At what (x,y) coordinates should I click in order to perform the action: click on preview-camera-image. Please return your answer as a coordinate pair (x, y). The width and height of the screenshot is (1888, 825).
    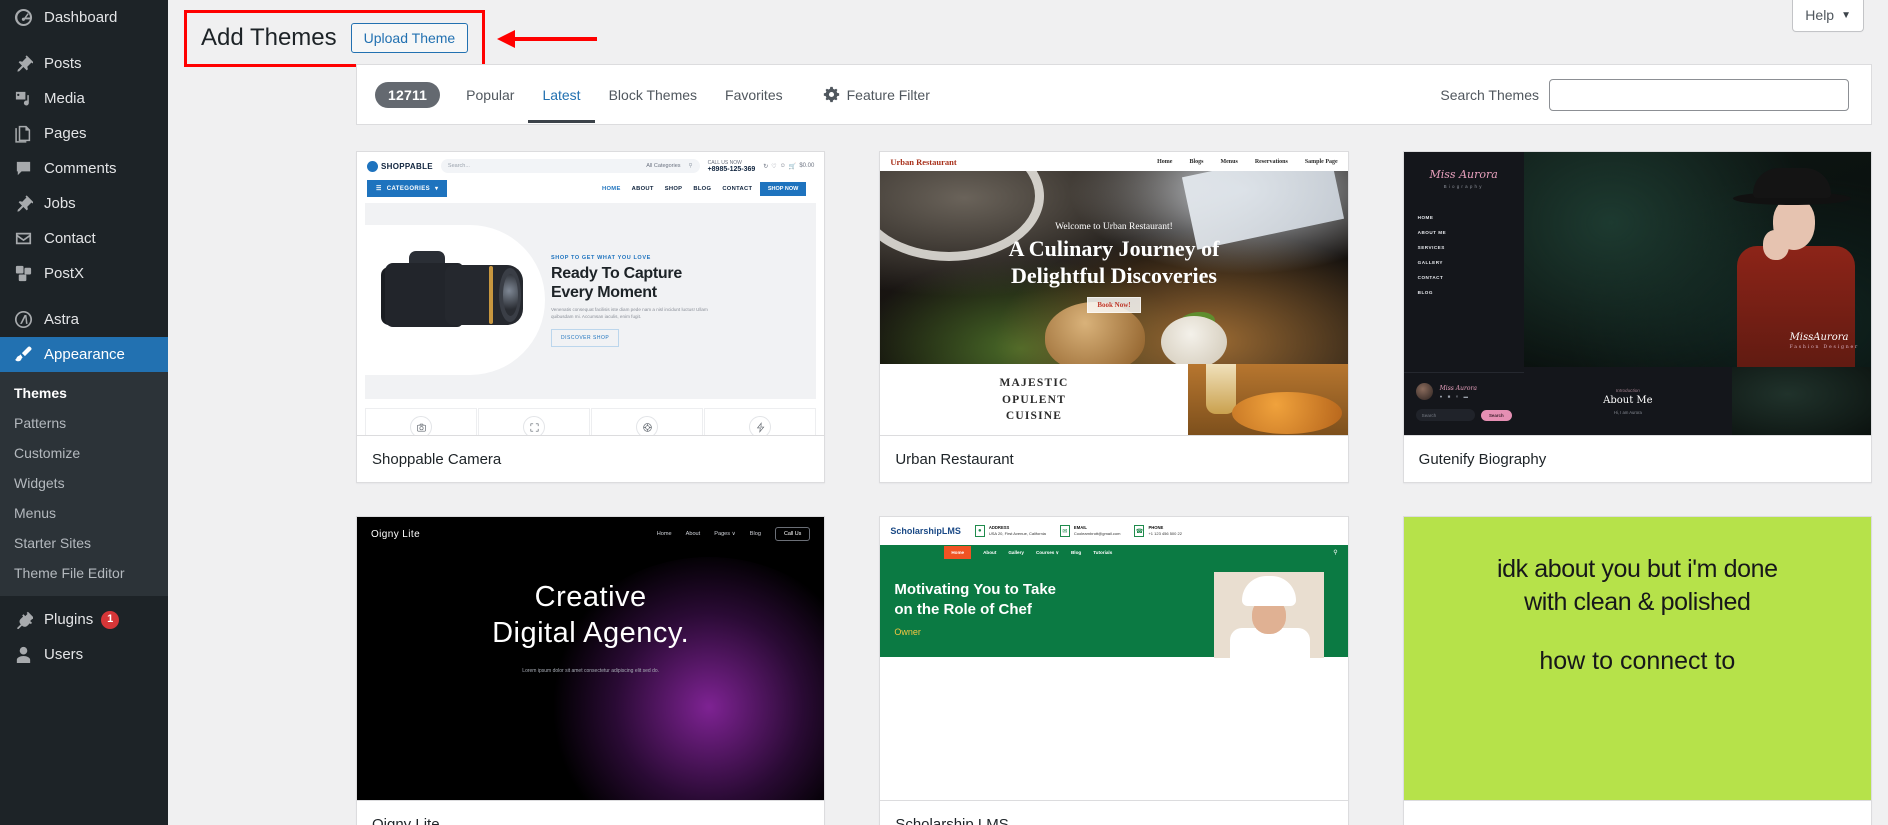
    Looking at the image, I should click on (459, 301).